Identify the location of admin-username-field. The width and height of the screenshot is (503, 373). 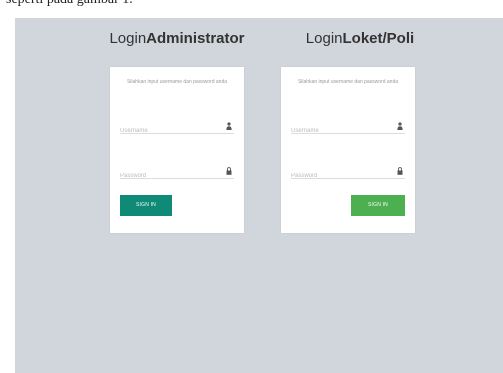
(177, 128).